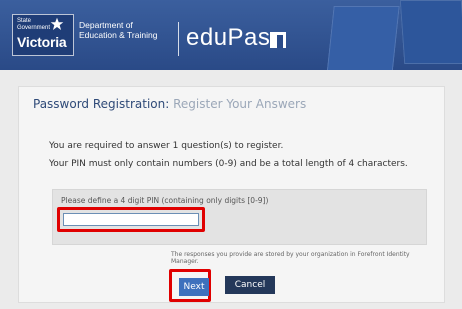  Describe the element at coordinates (240, 104) in the screenshot. I see `heading-suffix: Register Your Answers` at that location.